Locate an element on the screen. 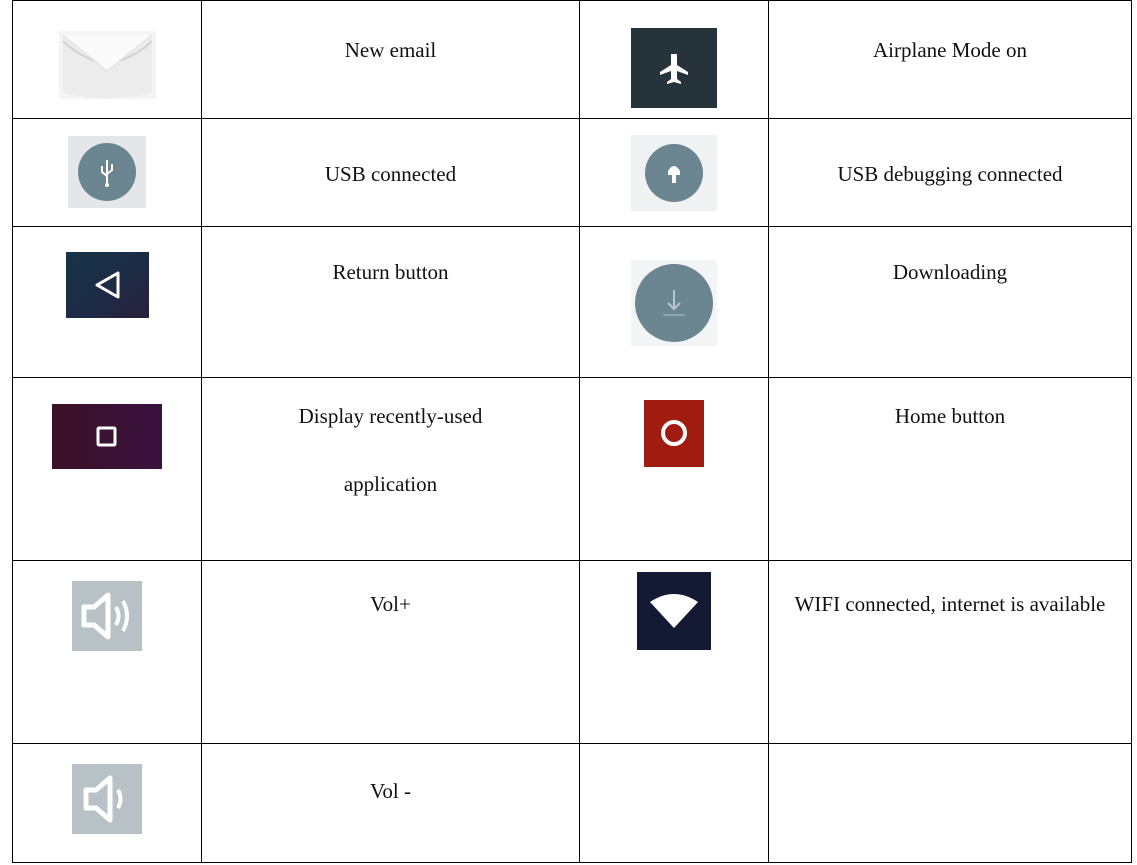  icon-description: Display recently-used application is located at coordinates (390, 450).